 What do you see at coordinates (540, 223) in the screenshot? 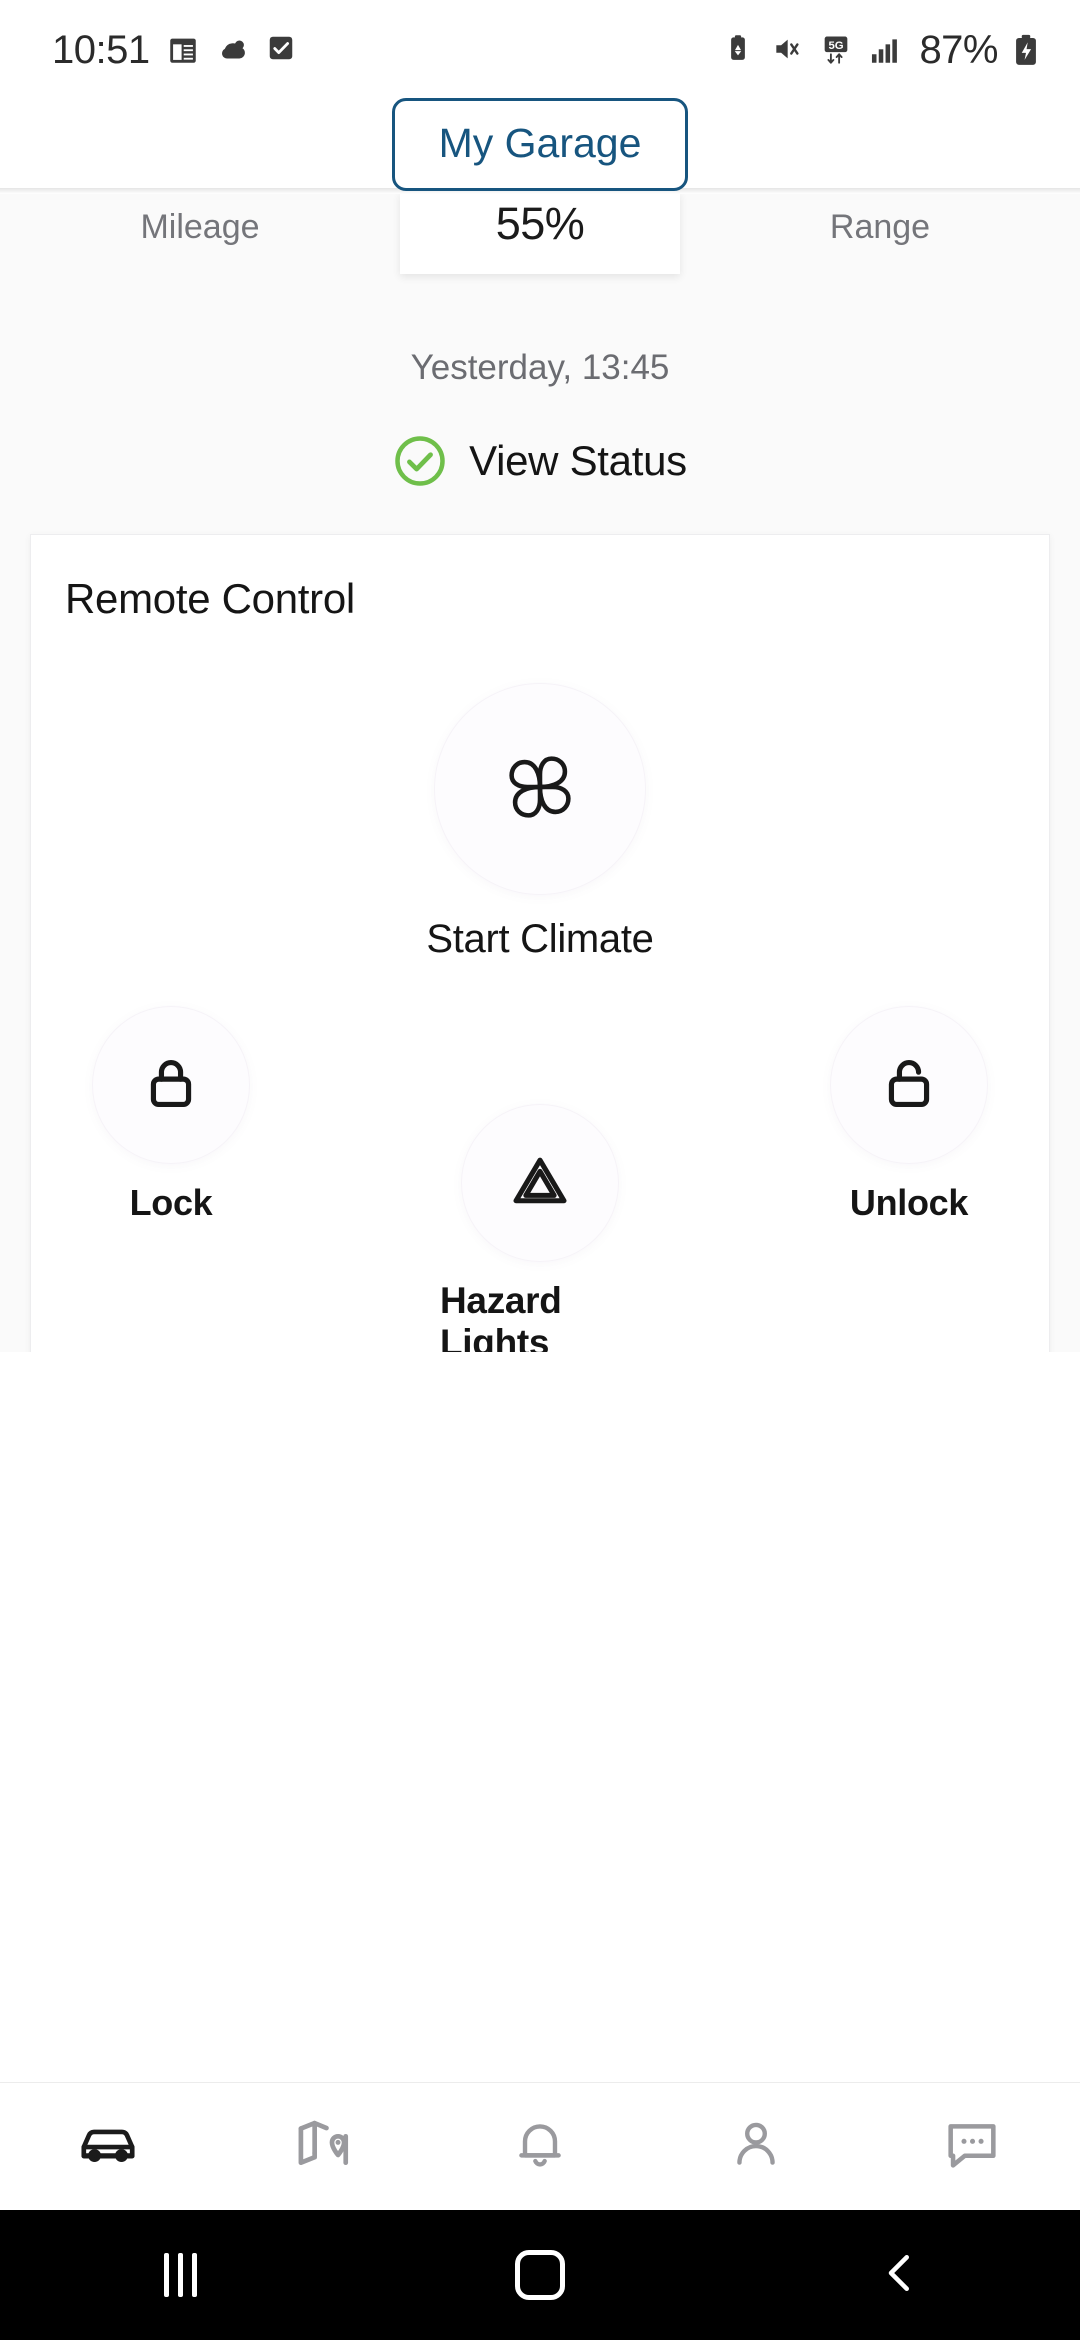
I see `battery-percent-value: 55%` at bounding box center [540, 223].